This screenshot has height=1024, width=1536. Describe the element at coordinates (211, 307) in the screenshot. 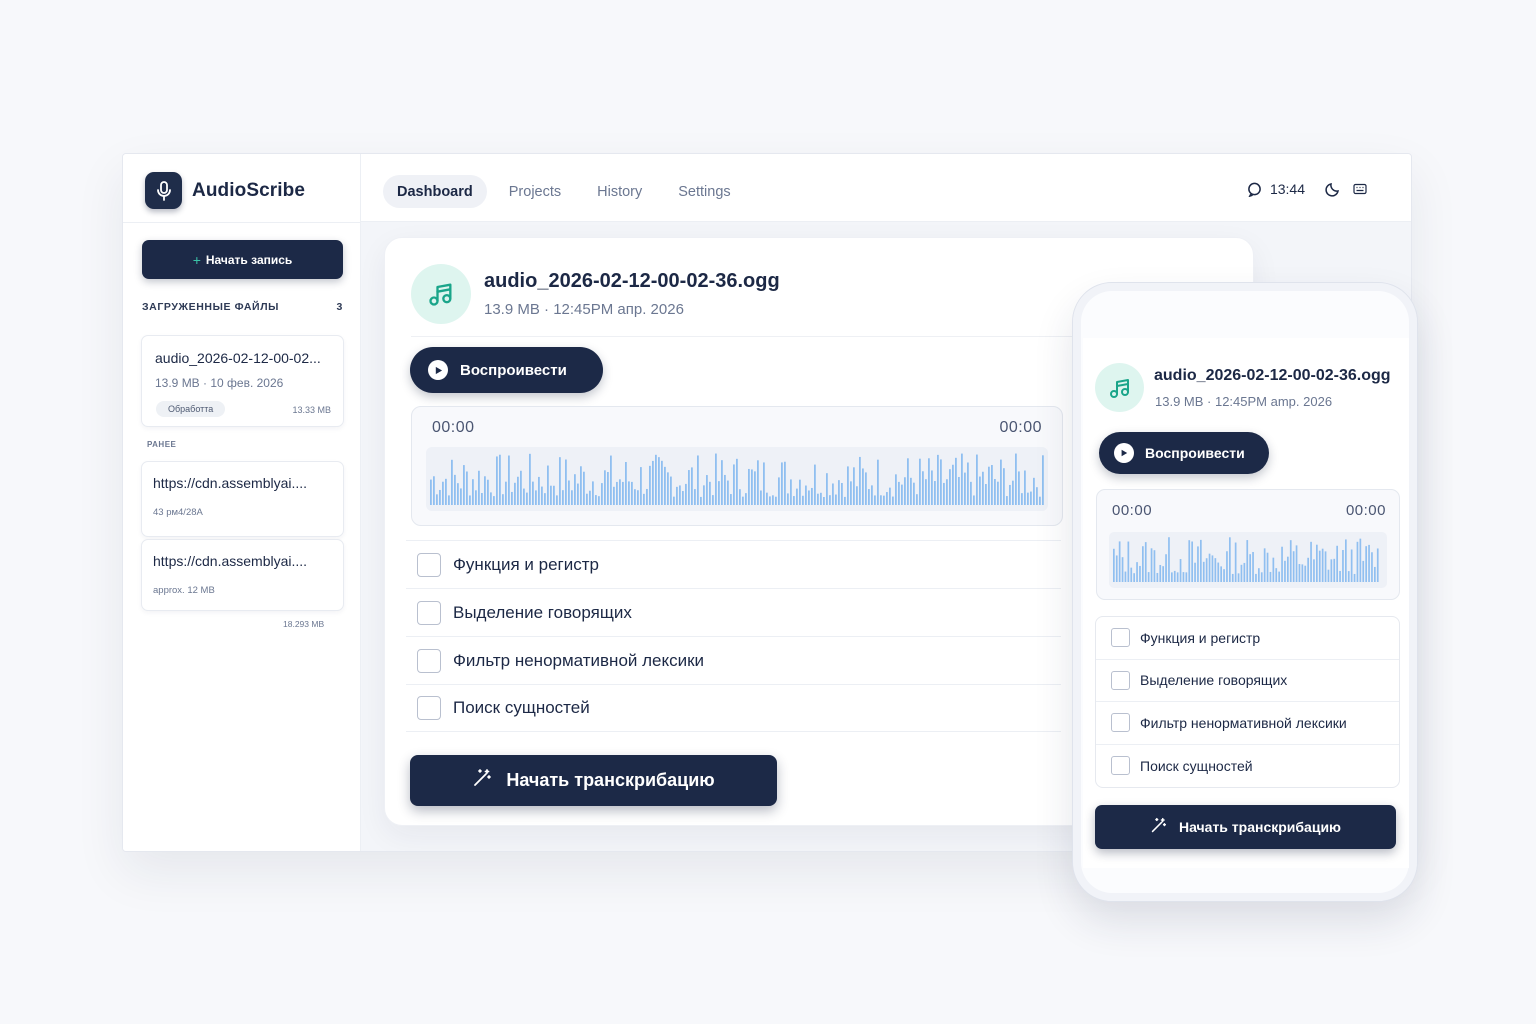

I see `uploaded-files-label: ЗАГРУЖЕННЫЕ ФАЙЛЫ` at that location.